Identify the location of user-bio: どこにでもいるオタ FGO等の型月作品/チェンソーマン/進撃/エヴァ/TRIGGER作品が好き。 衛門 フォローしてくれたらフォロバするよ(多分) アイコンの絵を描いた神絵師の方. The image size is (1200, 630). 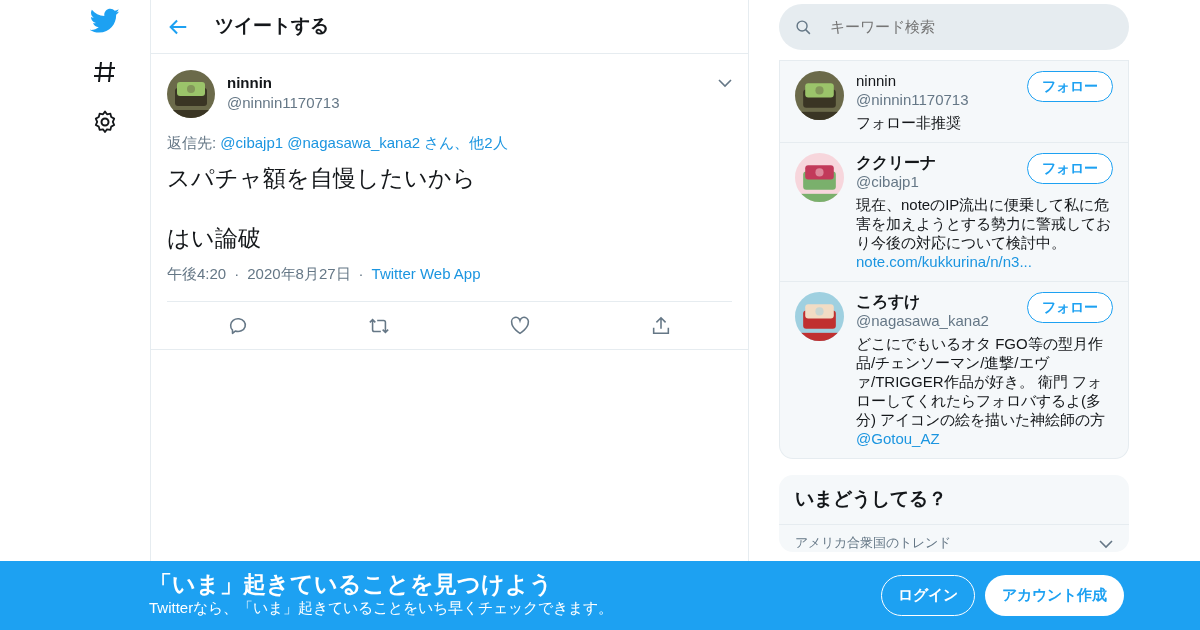
(981, 381).